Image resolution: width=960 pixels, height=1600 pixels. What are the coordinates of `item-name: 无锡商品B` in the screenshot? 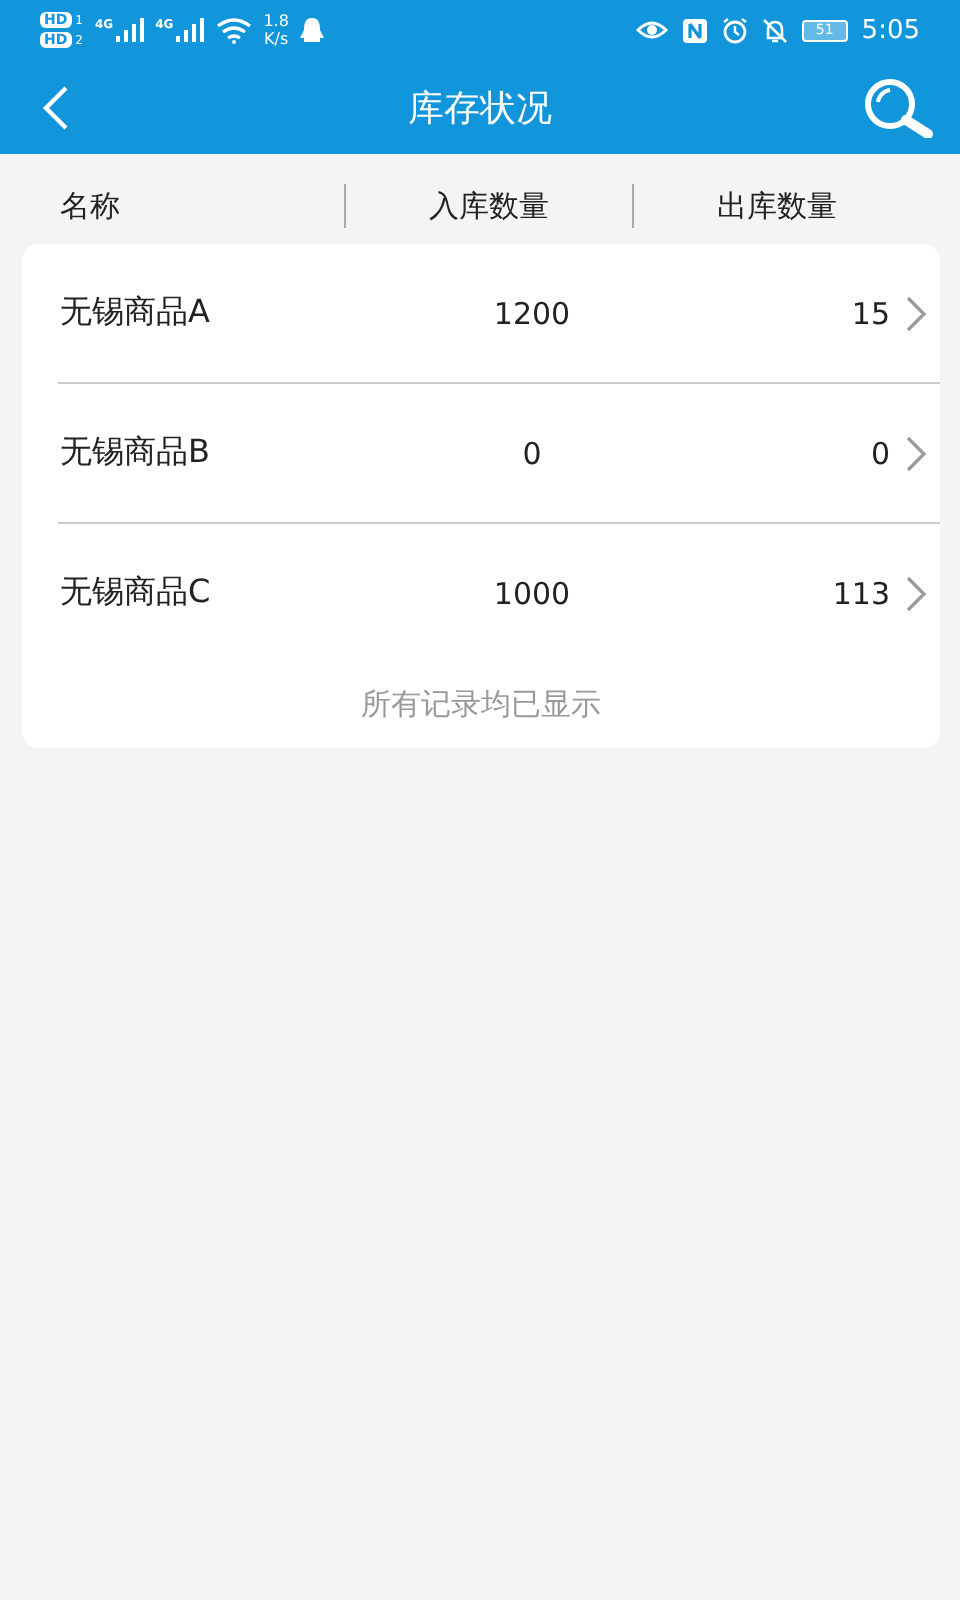 It's located at (136, 453).